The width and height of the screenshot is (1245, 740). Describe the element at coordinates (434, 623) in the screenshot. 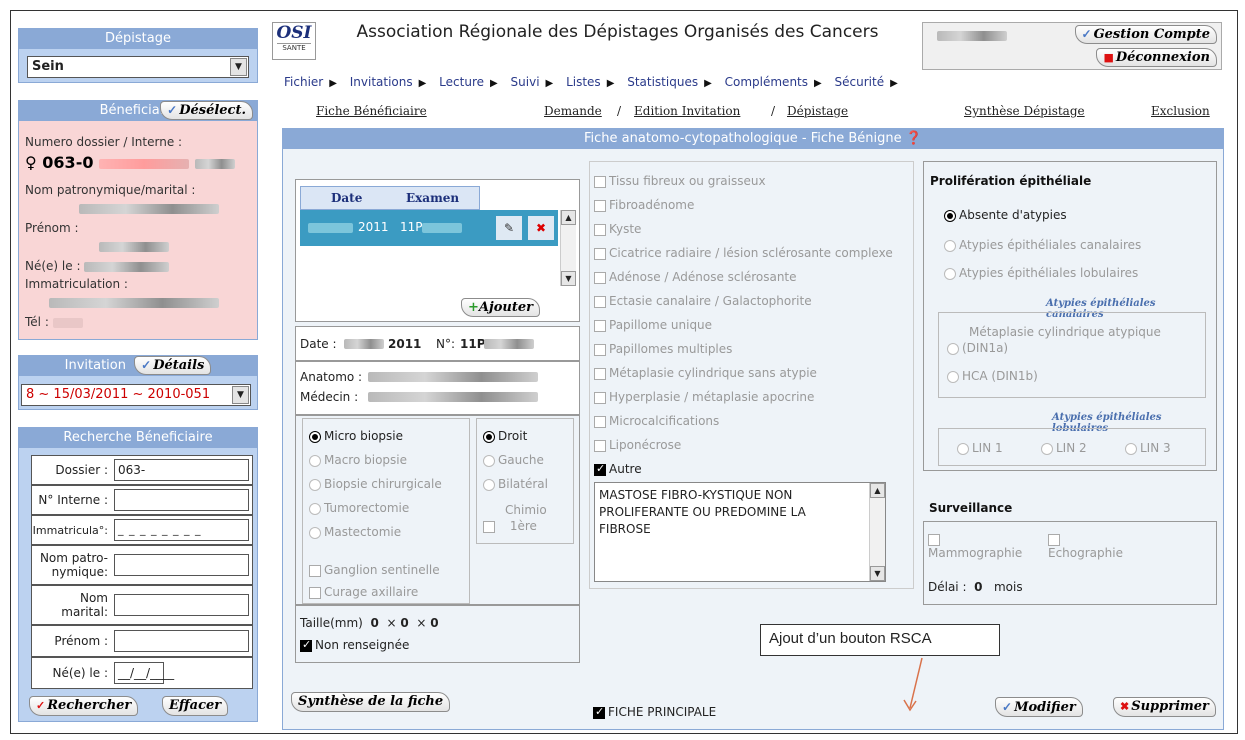

I see `taille-c: 0` at that location.